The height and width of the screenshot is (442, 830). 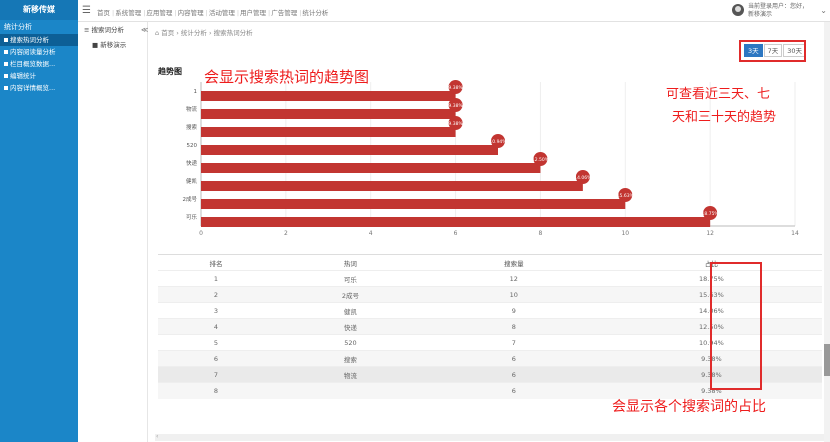 I want to click on top-nav-item: 应用管理, so click(x=159, y=13).